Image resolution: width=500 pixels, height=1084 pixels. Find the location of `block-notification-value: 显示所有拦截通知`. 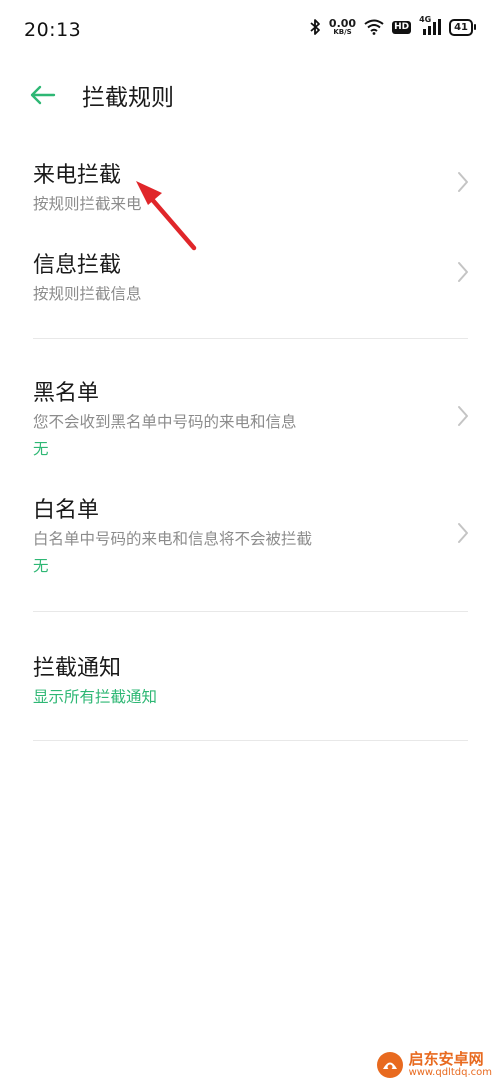

block-notification-value: 显示所有拦截通知 is located at coordinates (95, 697).